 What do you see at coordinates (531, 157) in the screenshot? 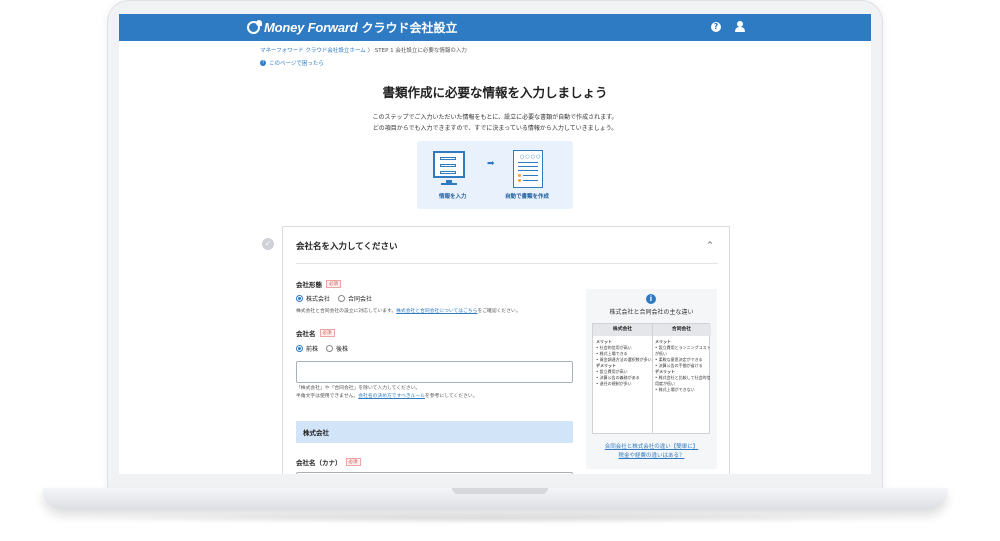
I see `document-dots: ○○○○` at bounding box center [531, 157].